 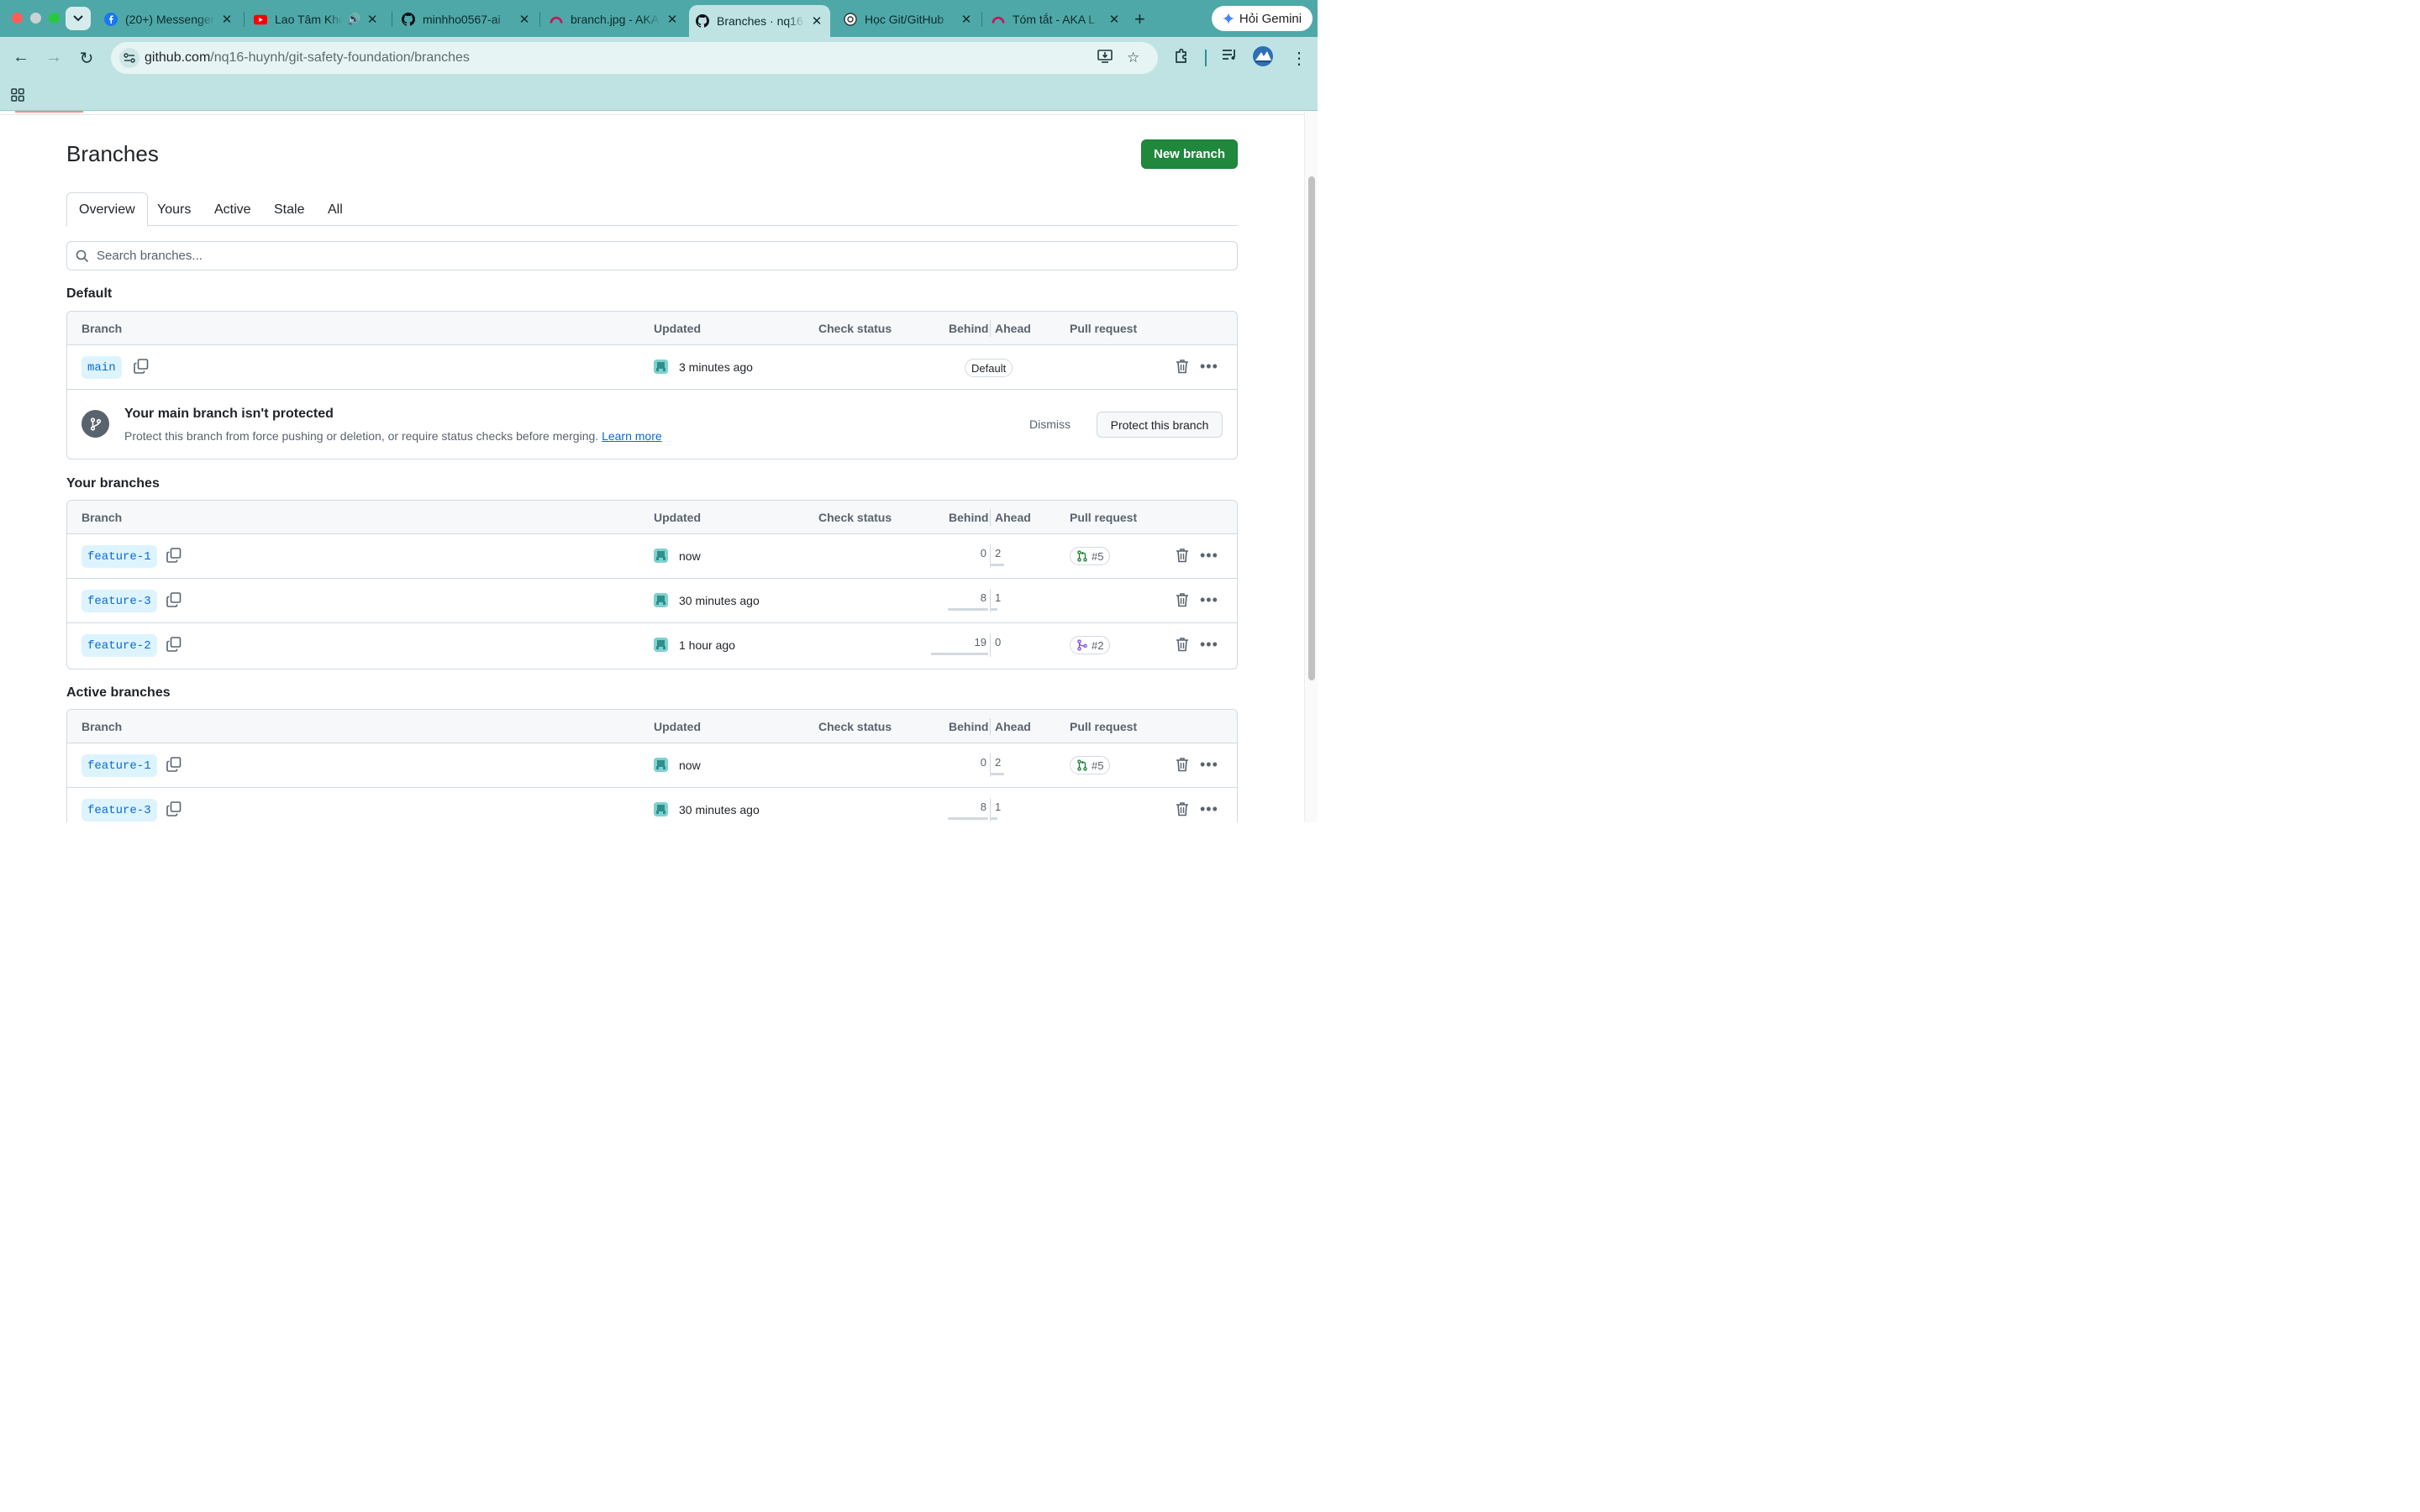 I want to click on browser-tab: (20+) Messenger ✕, so click(x=168, y=19).